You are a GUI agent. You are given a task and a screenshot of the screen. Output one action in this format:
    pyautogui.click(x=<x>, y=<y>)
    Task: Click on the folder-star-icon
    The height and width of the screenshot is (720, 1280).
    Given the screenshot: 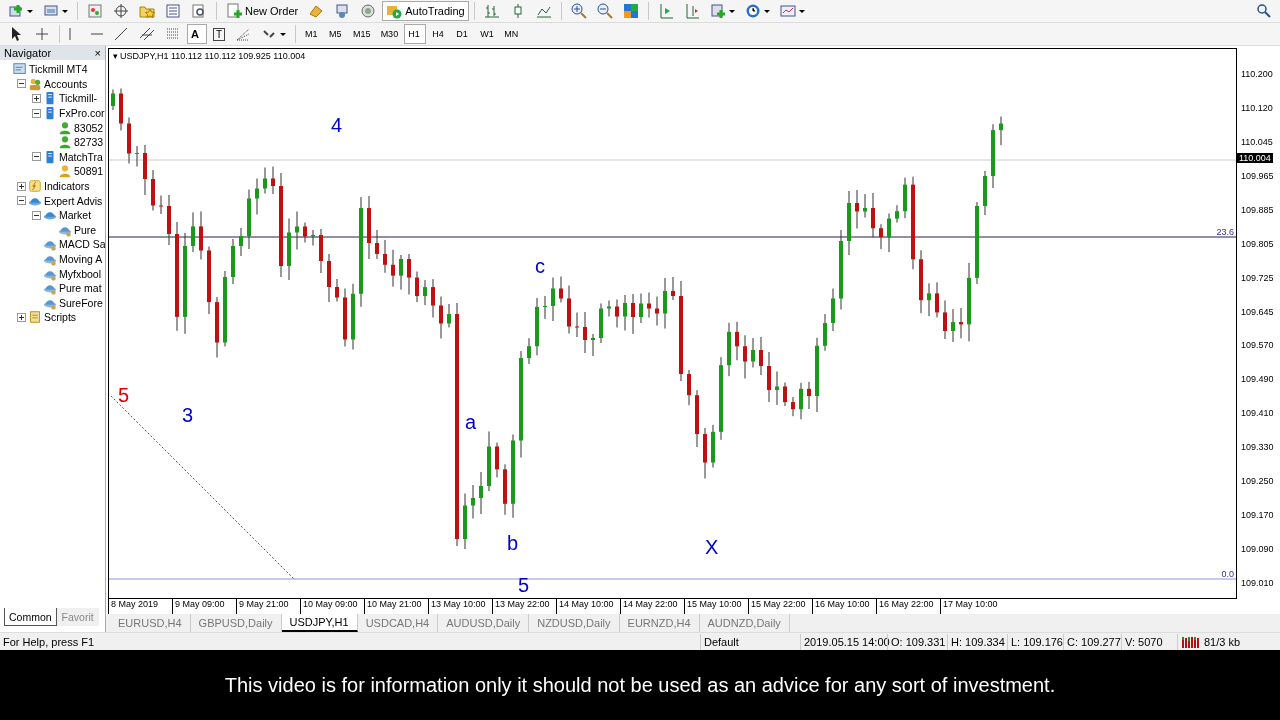 What is the action you would take?
    pyautogui.click(x=147, y=11)
    